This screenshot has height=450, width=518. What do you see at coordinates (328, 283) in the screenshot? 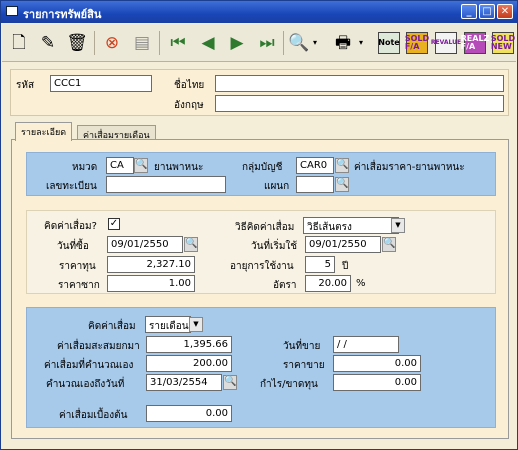
I see `rate-field: 20.00` at bounding box center [328, 283].